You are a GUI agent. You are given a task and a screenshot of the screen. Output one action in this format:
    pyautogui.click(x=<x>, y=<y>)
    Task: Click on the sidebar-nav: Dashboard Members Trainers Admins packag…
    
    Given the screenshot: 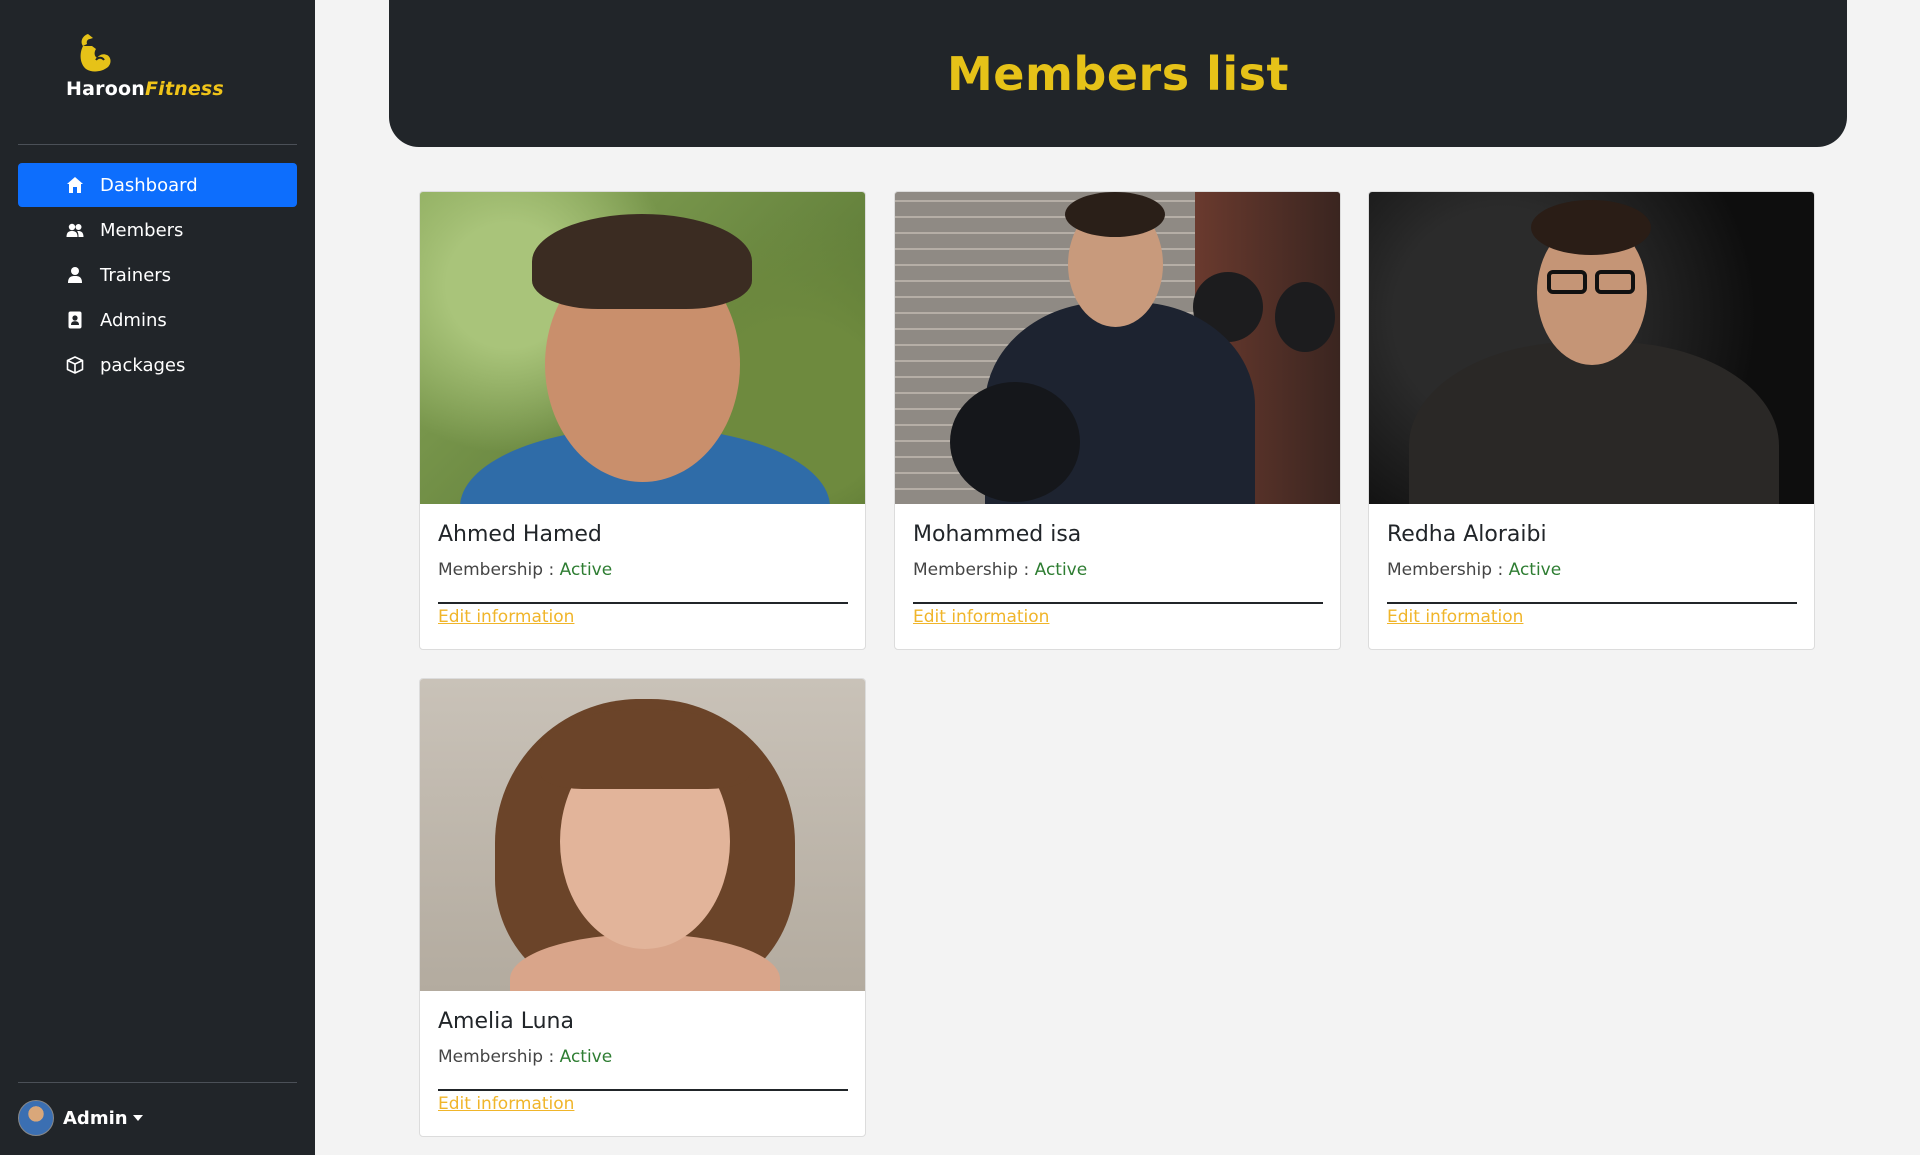 What is the action you would take?
    pyautogui.click(x=157, y=275)
    